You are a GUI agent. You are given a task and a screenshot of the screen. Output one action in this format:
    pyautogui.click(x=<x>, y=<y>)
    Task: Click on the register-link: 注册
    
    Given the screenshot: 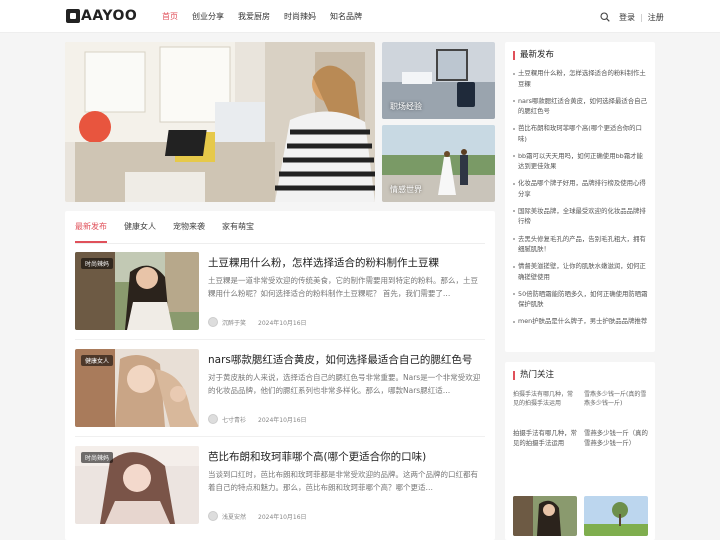 What is the action you would take?
    pyautogui.click(x=656, y=17)
    